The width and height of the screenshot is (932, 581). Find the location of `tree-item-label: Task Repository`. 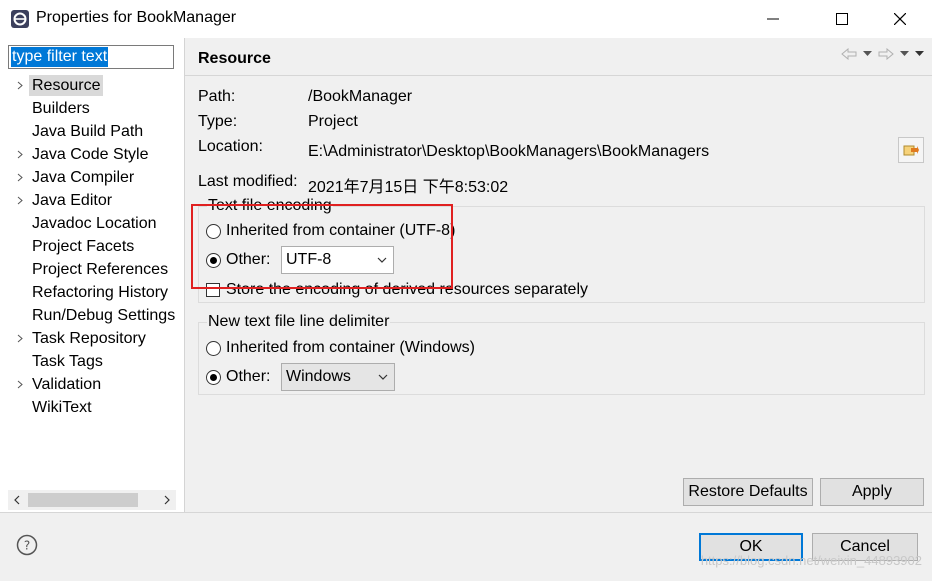

tree-item-label: Task Repository is located at coordinates (89, 338).